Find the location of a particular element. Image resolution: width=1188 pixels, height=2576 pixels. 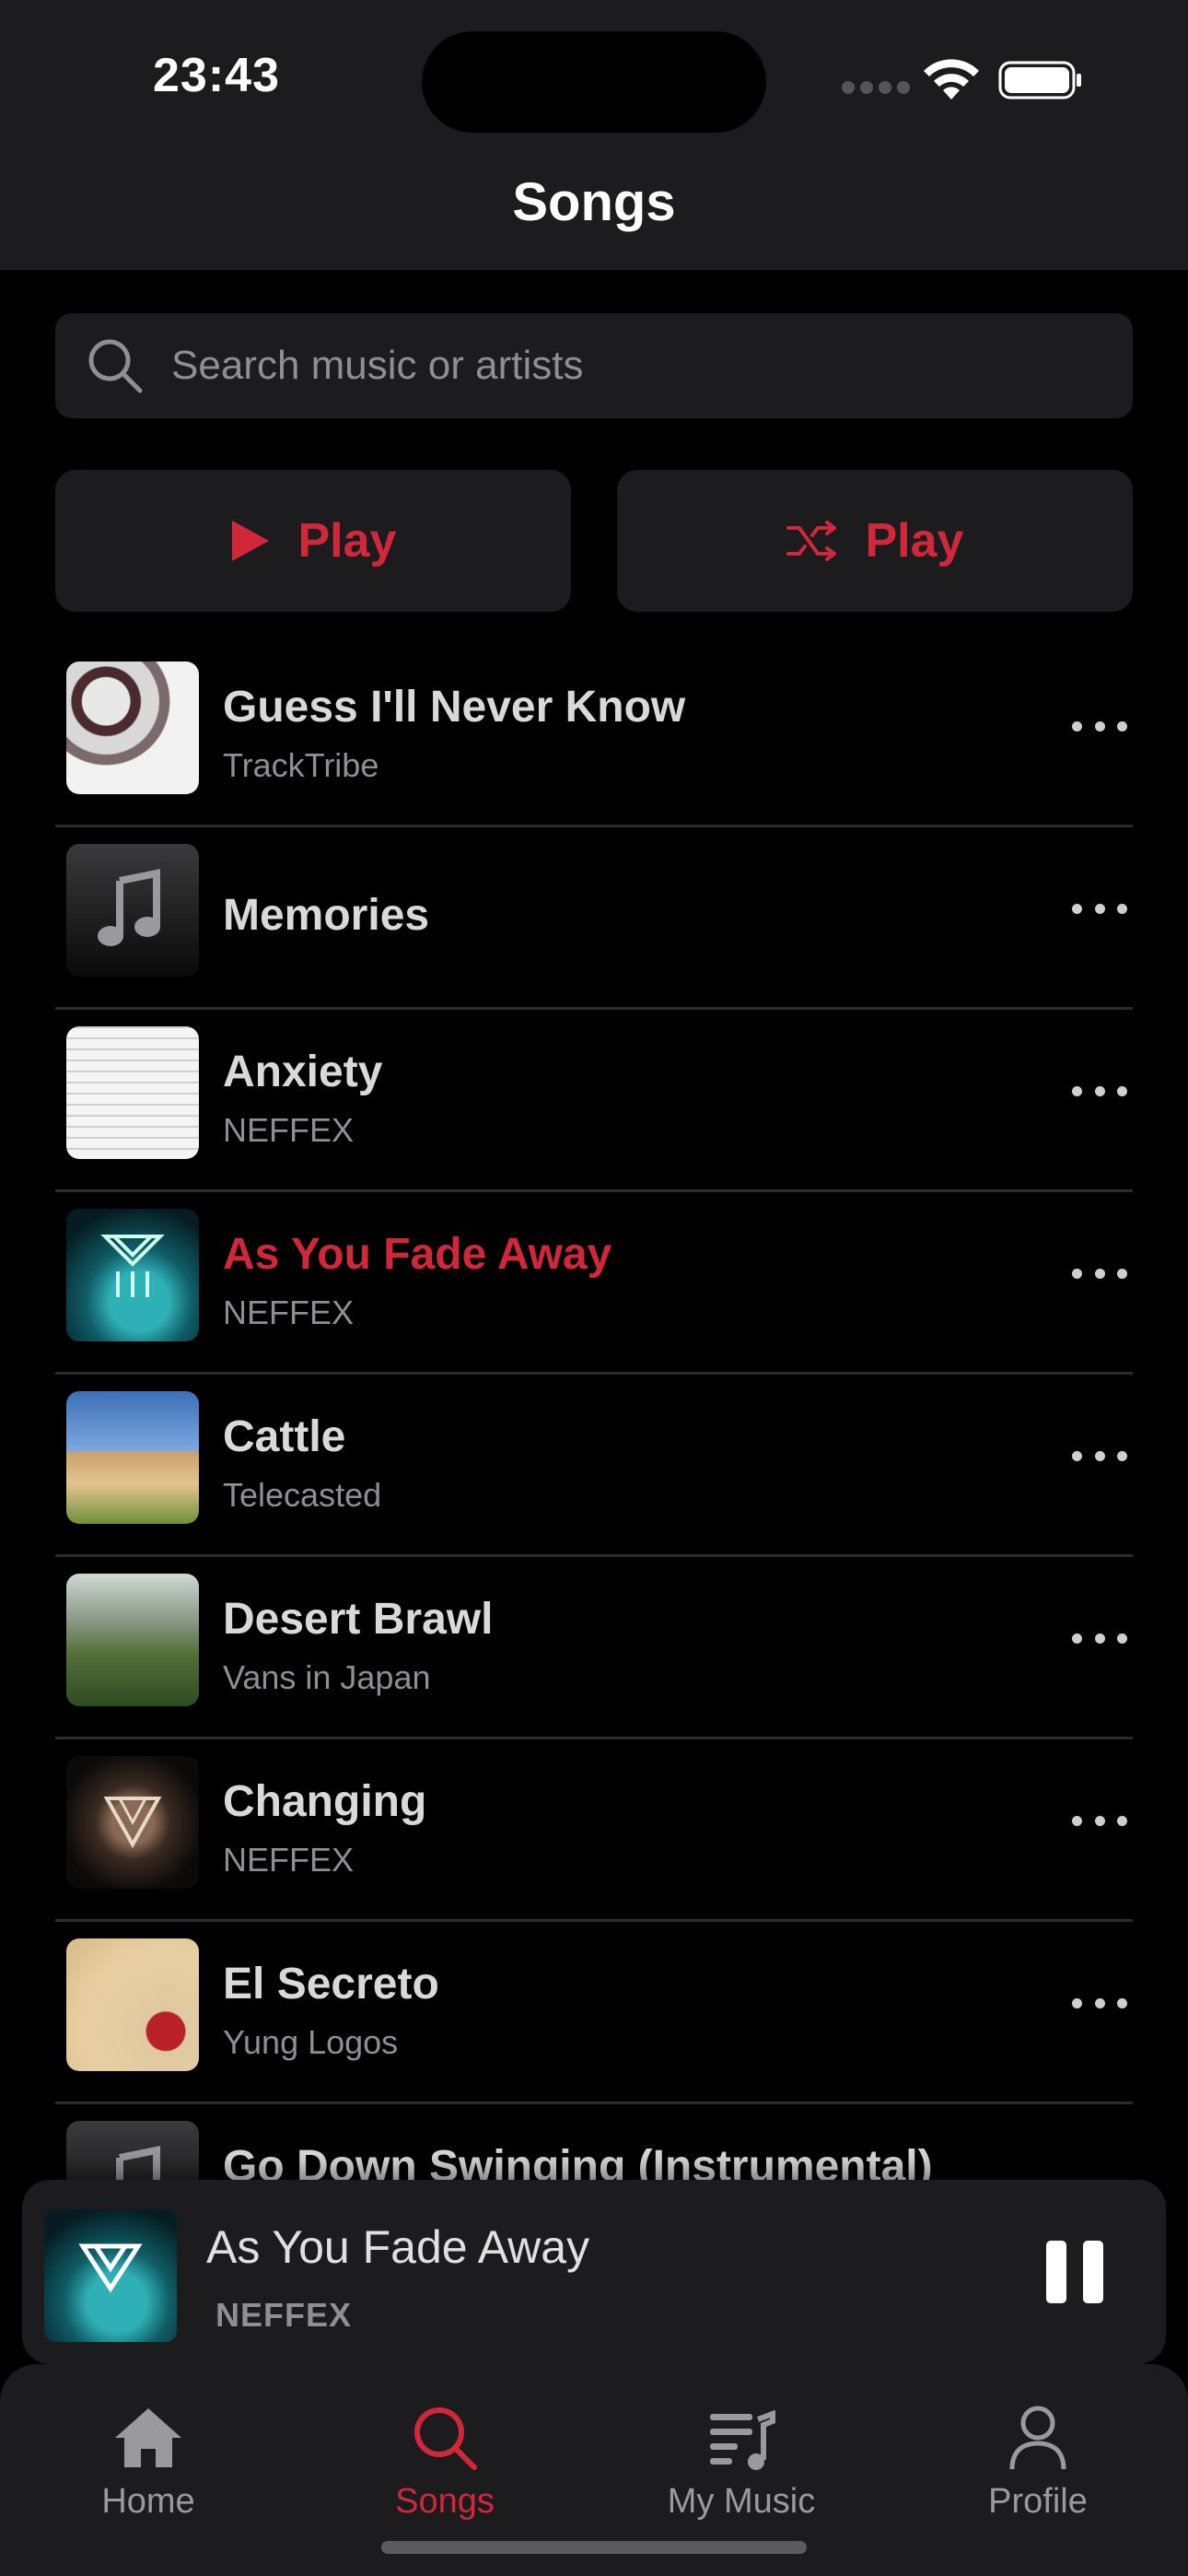

home-icon is located at coordinates (148, 2437).